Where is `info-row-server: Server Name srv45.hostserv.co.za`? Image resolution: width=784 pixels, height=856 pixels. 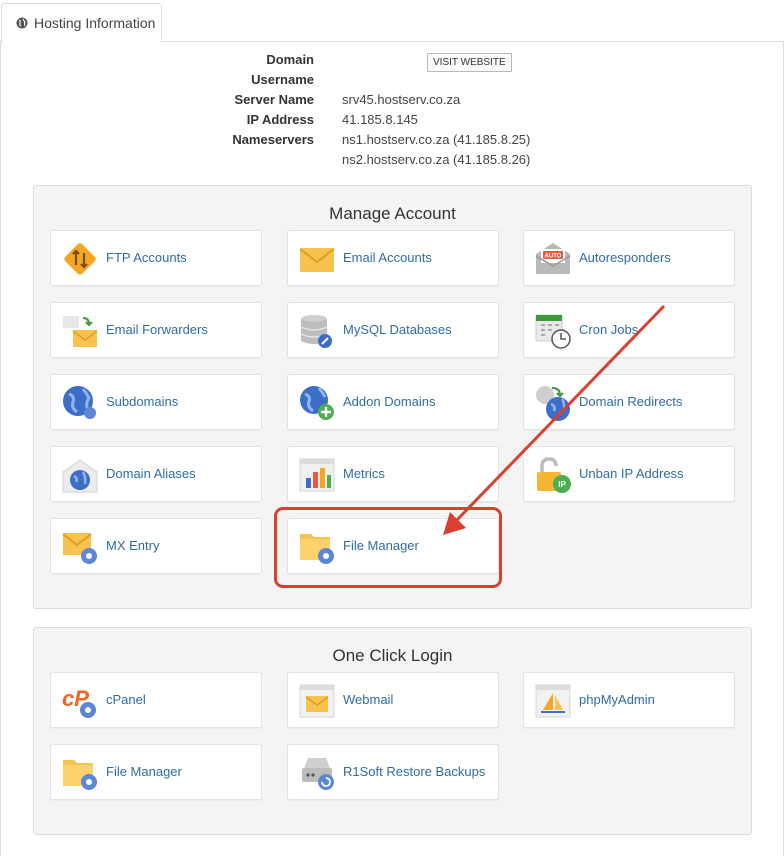 info-row-server: Server Name srv45.hostserv.co.za is located at coordinates (392, 100).